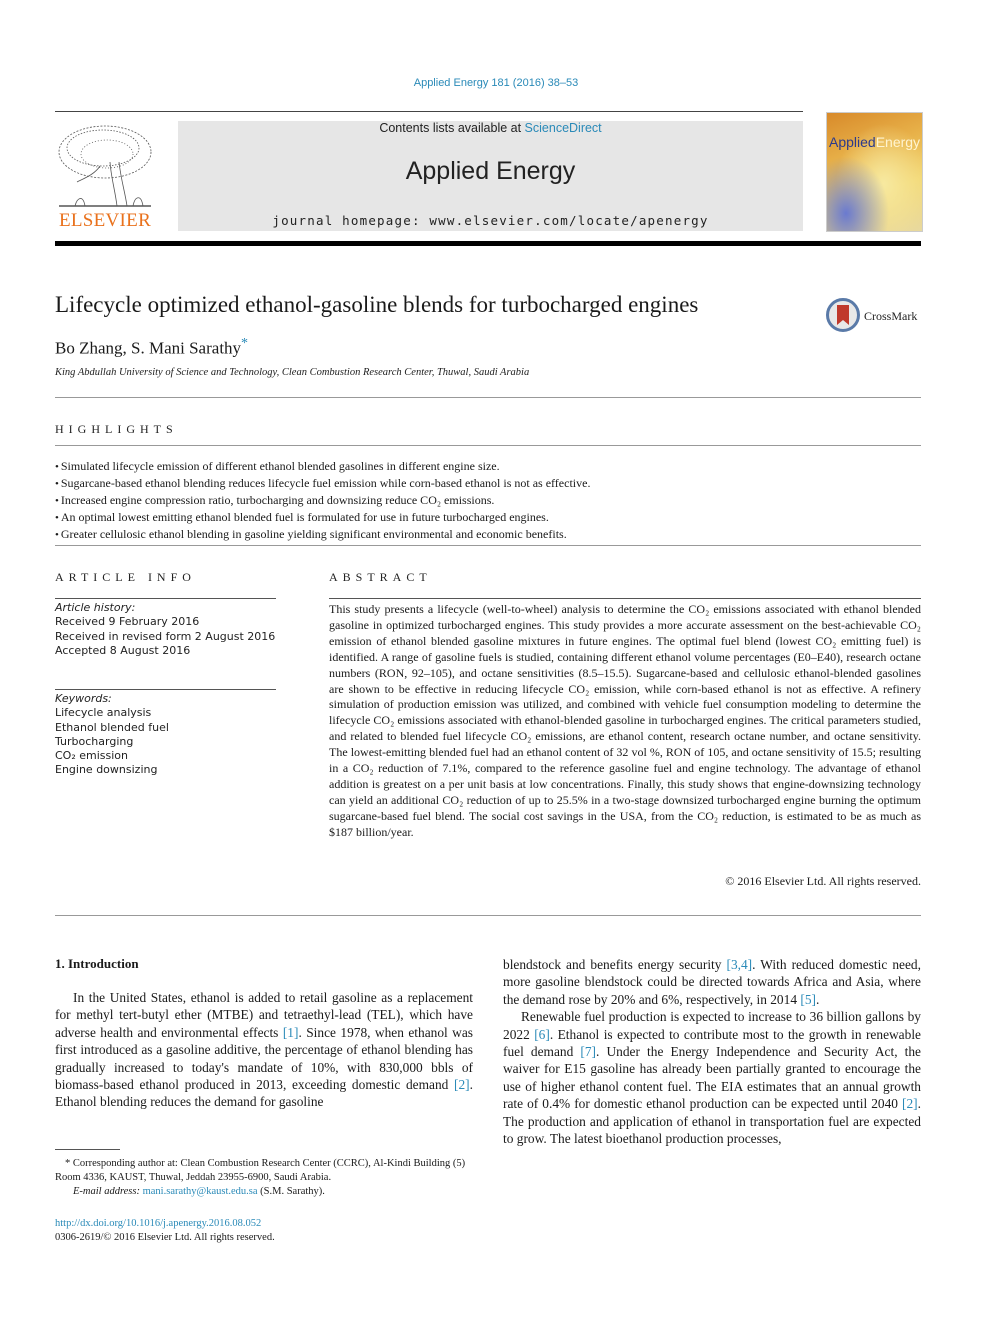 This screenshot has width=992, height=1323. I want to click on section-heading-introduction: 1. Introduction, so click(97, 963).